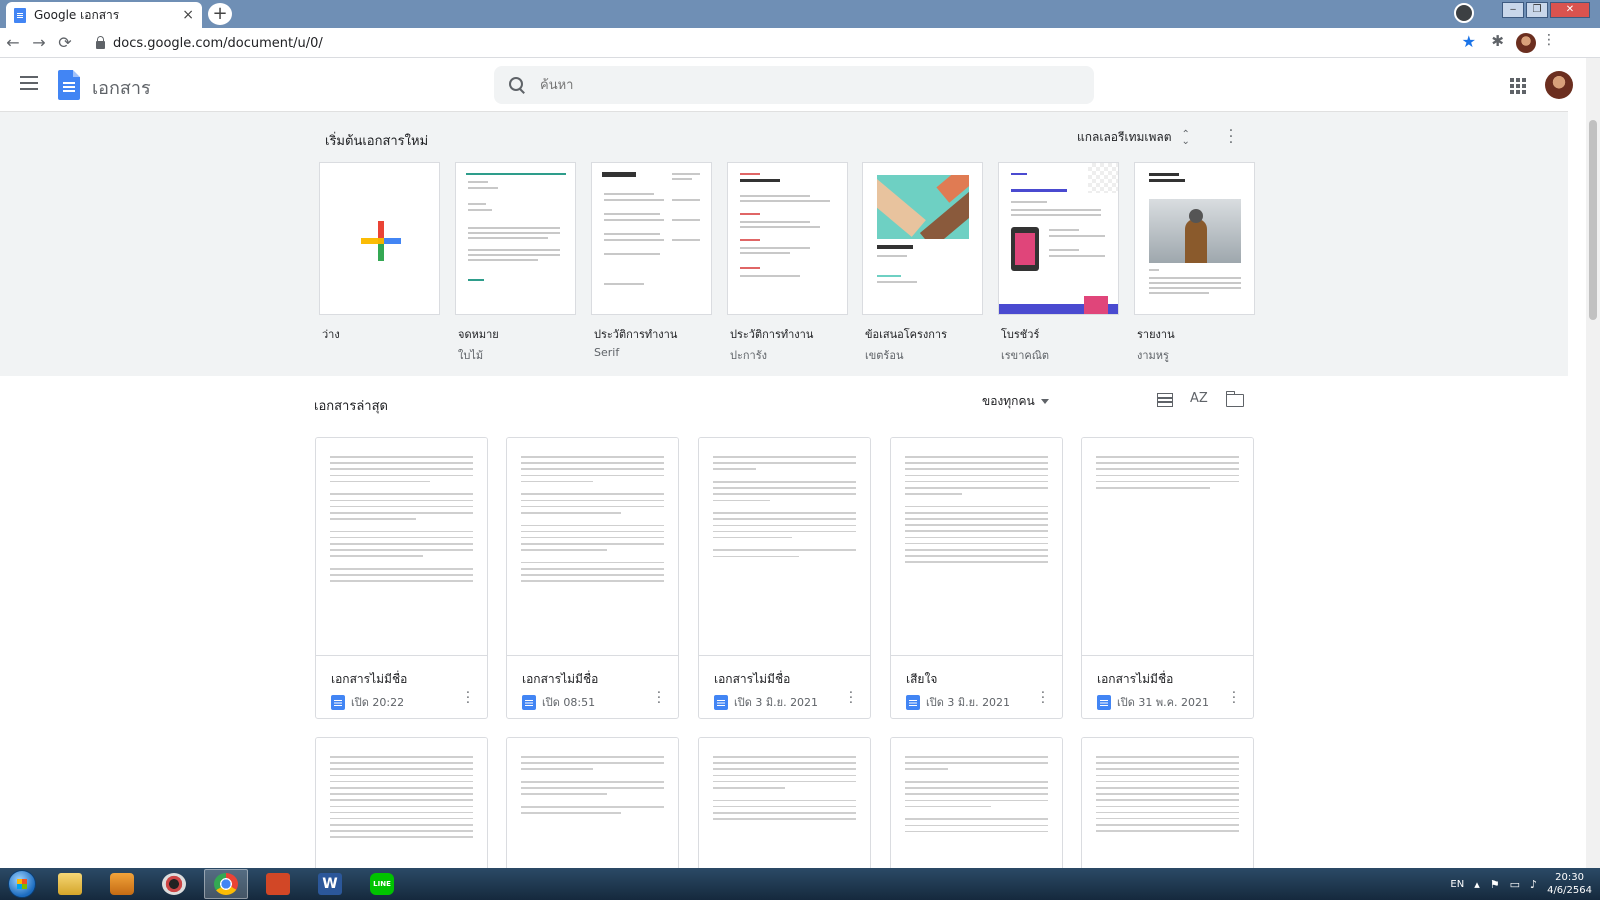 This screenshot has width=1600, height=900. I want to click on start-button, so click(22, 884).